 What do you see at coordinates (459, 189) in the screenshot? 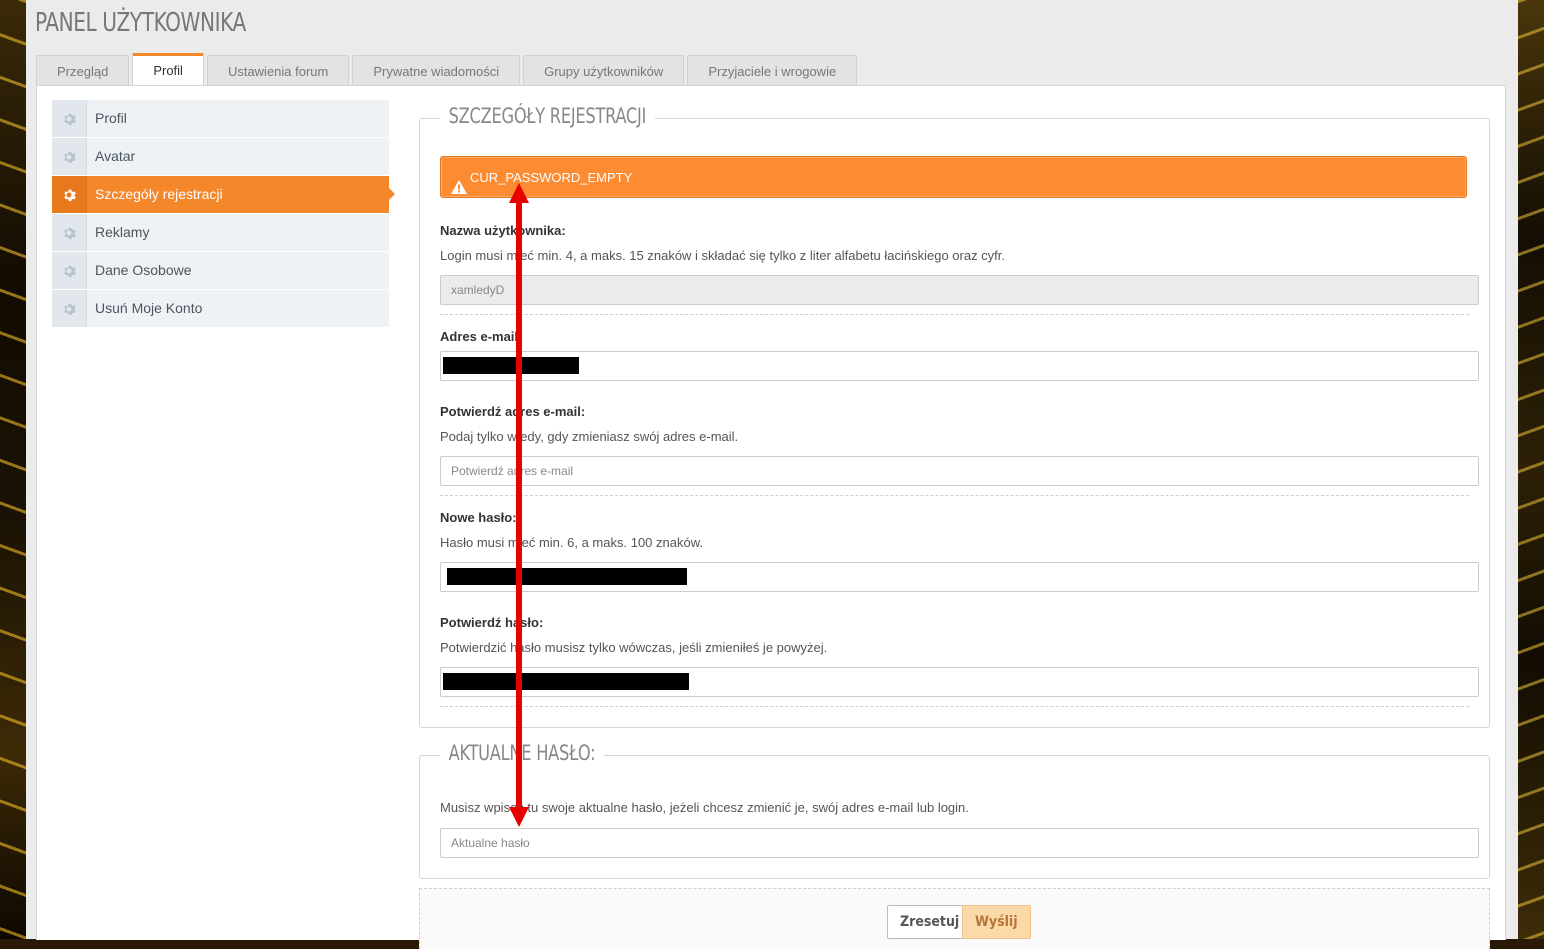
I see `warning-icon` at bounding box center [459, 189].